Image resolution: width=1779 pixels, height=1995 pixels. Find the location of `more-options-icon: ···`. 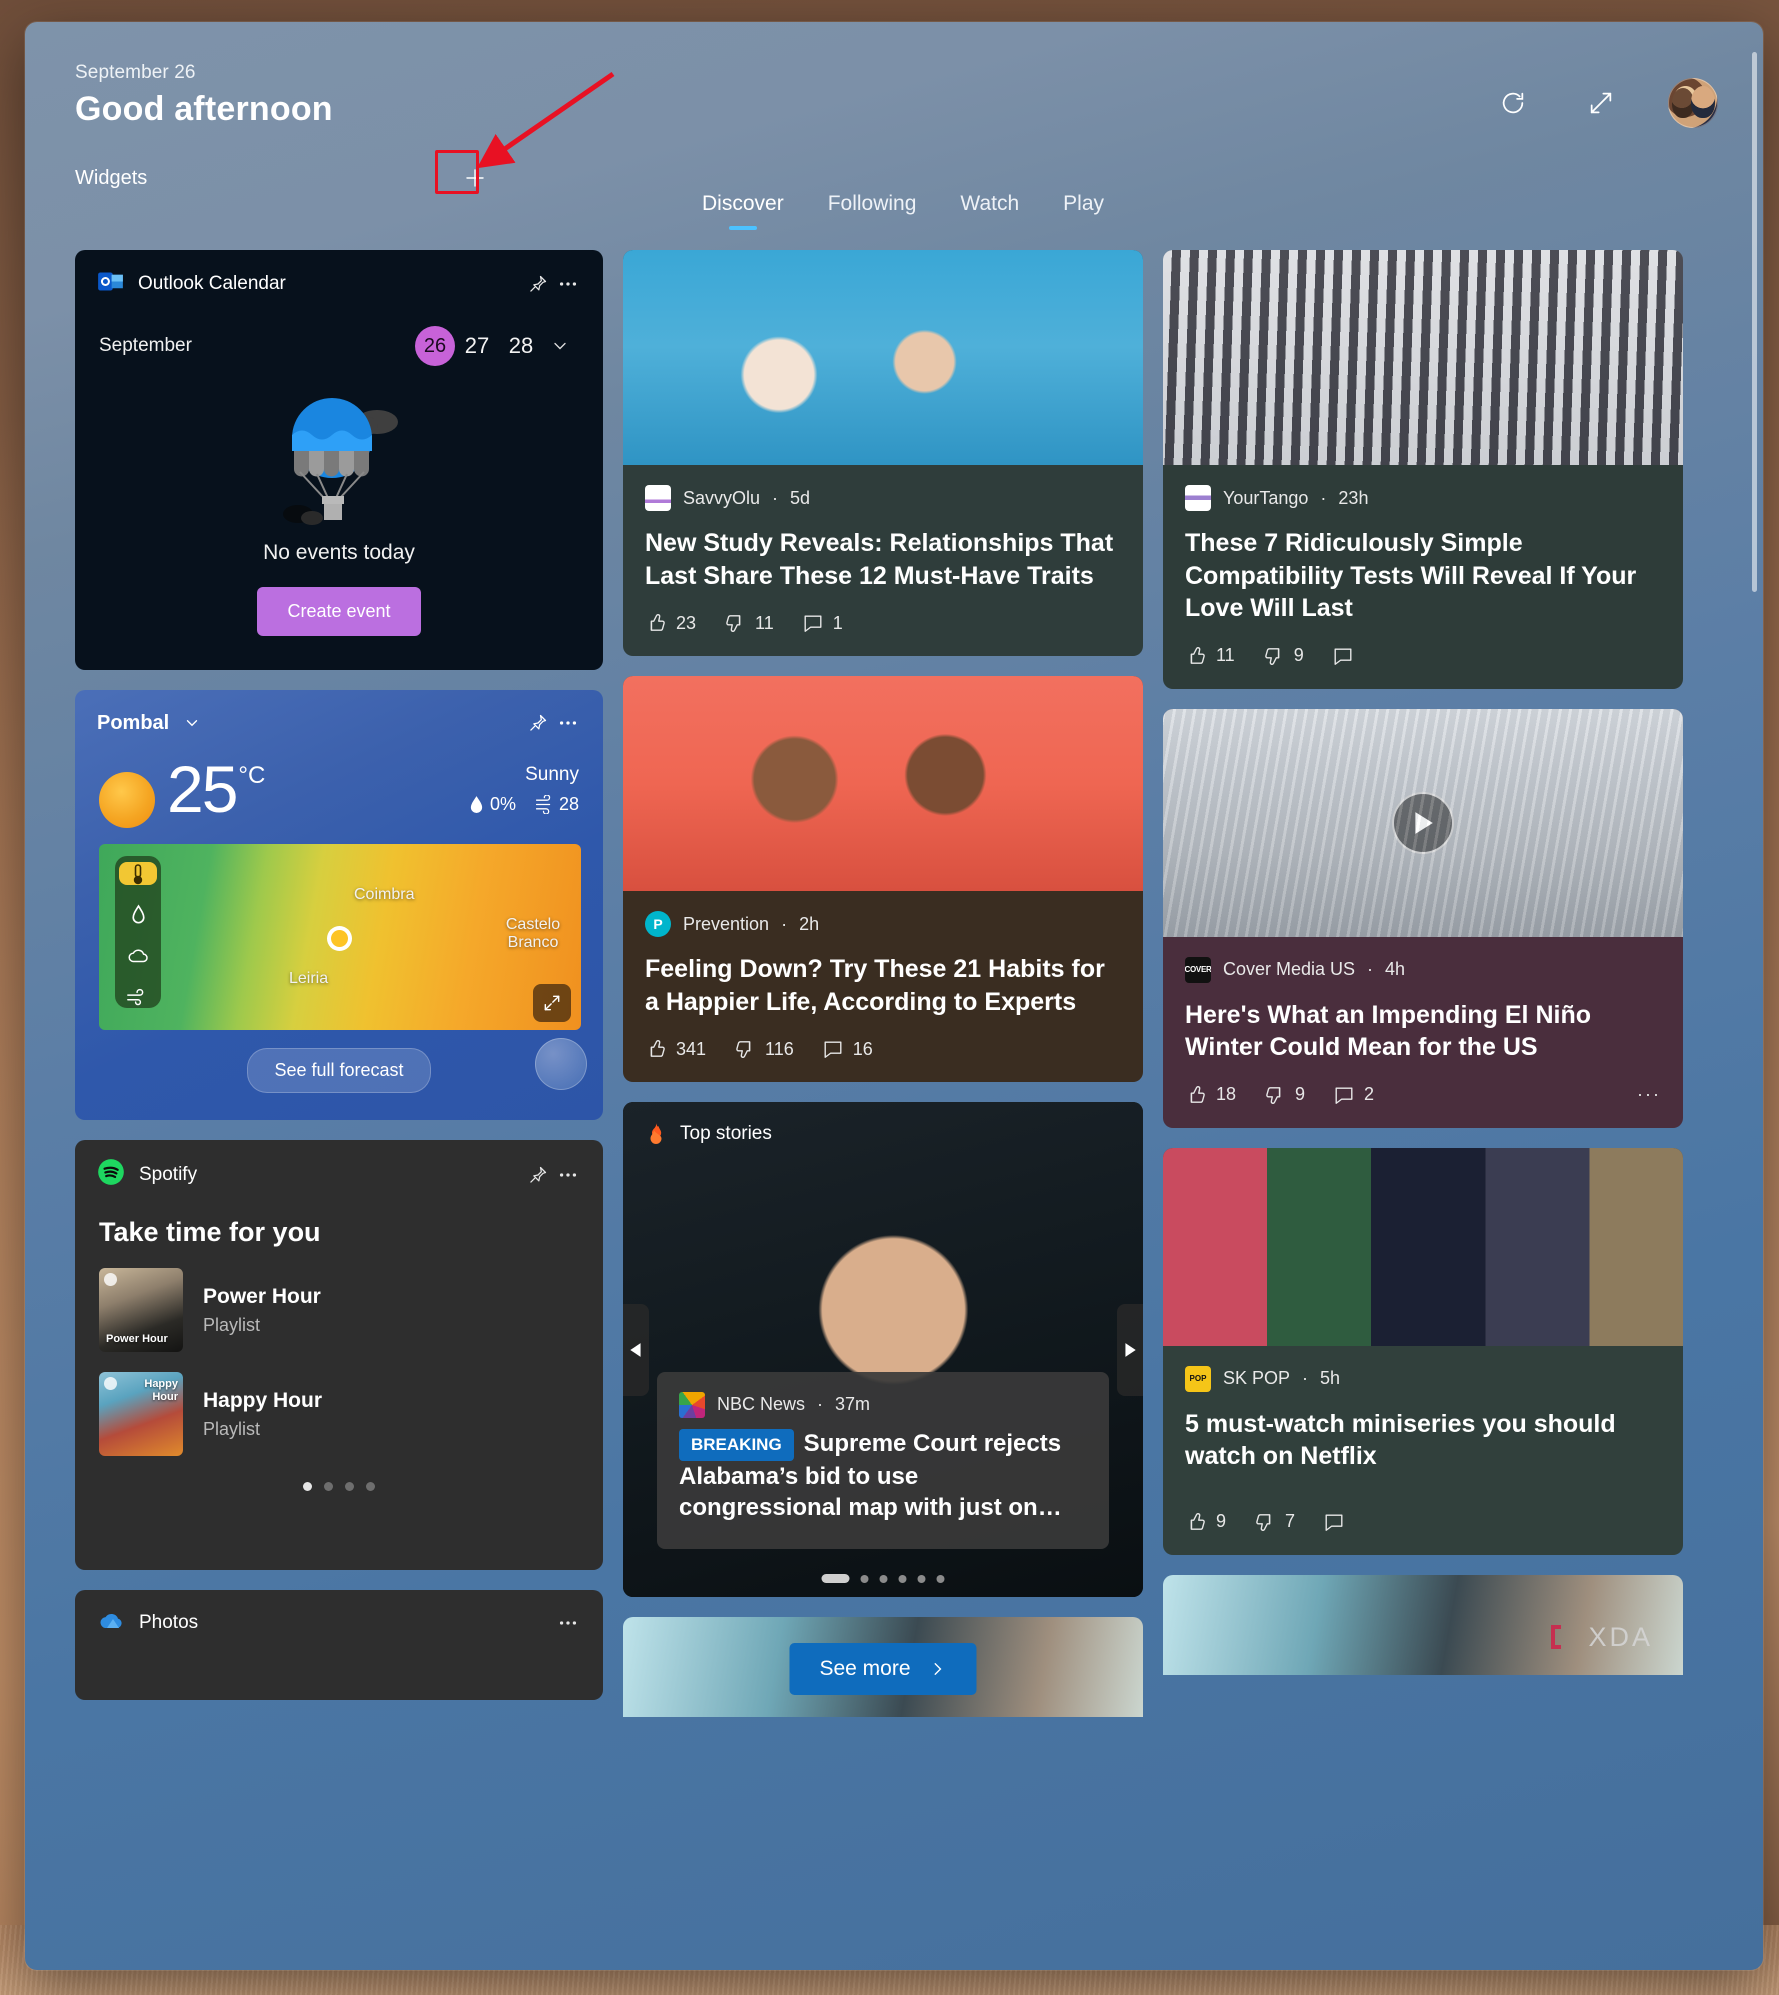

more-options-icon: ··· is located at coordinates (1649, 1094).